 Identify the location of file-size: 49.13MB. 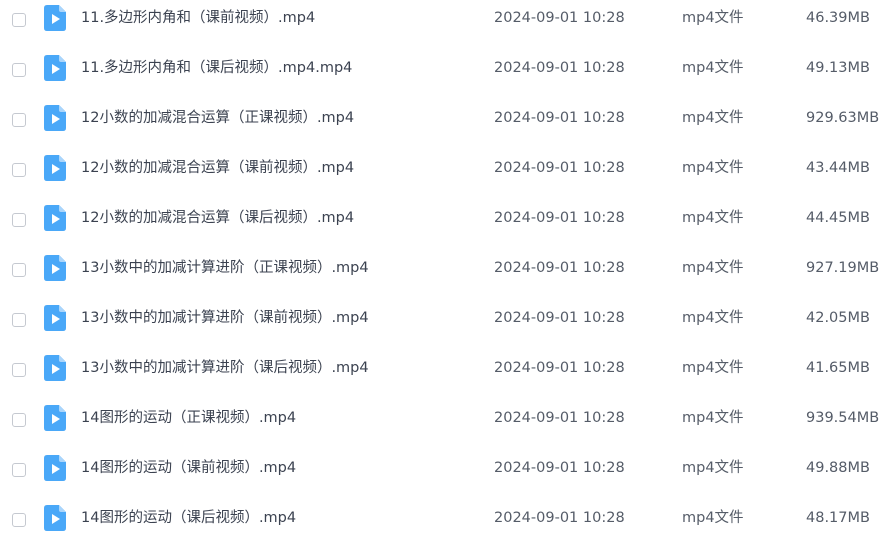
(838, 68).